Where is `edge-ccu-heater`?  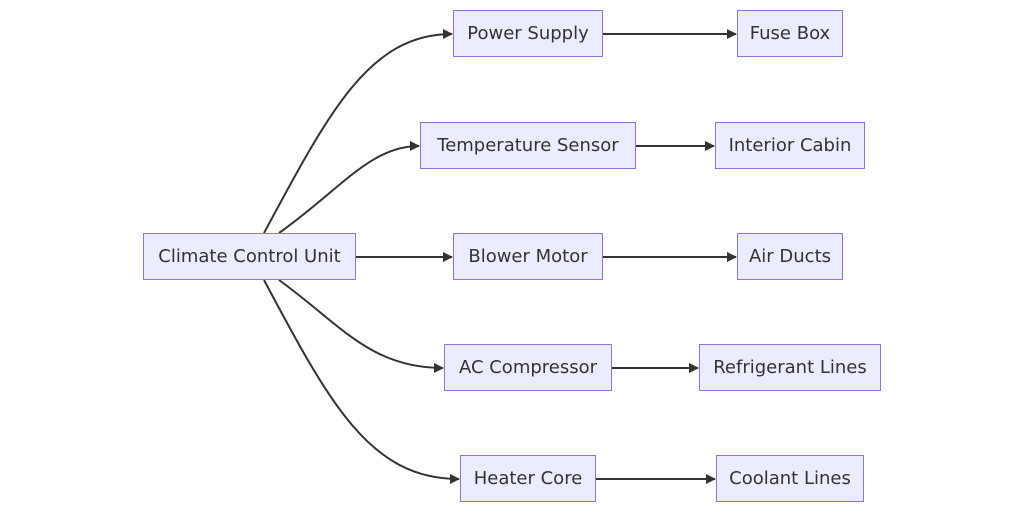
edge-ccu-heater is located at coordinates (361, 381).